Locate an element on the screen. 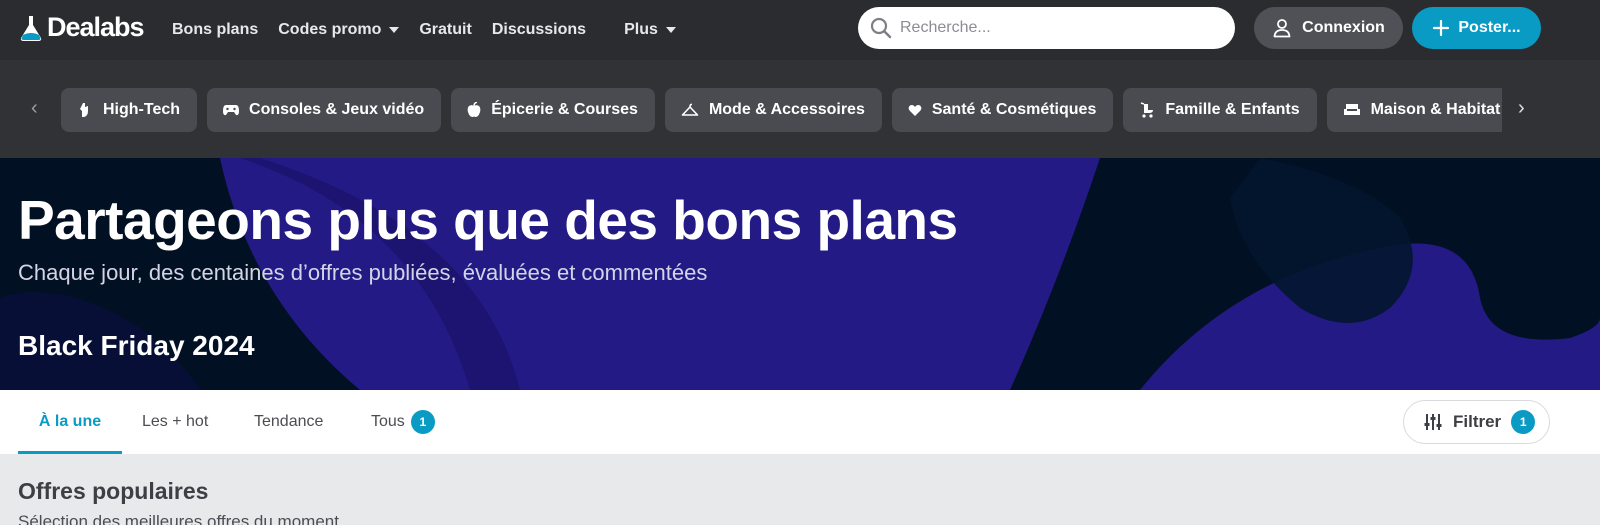 Image resolution: width=1600 pixels, height=525 pixels. category-label: Maison & Habitat is located at coordinates (1435, 109).